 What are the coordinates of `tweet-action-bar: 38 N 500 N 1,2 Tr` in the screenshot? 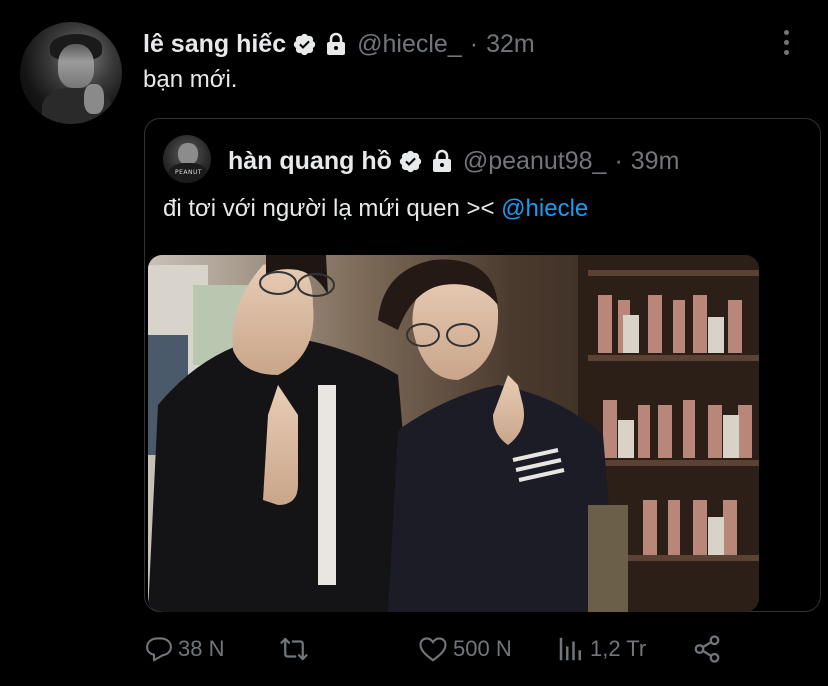 It's located at (414, 649).